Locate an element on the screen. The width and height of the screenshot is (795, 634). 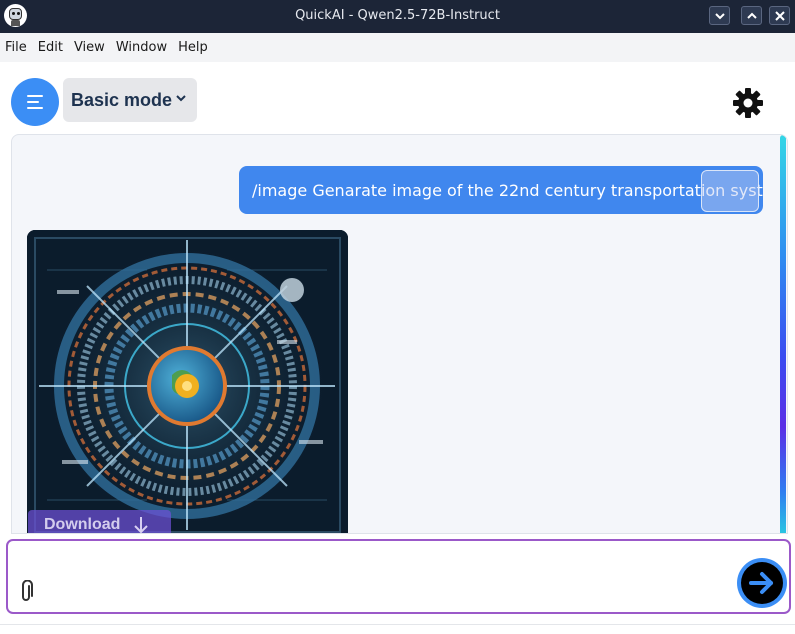
paperclip-icon is located at coordinates (26, 592).